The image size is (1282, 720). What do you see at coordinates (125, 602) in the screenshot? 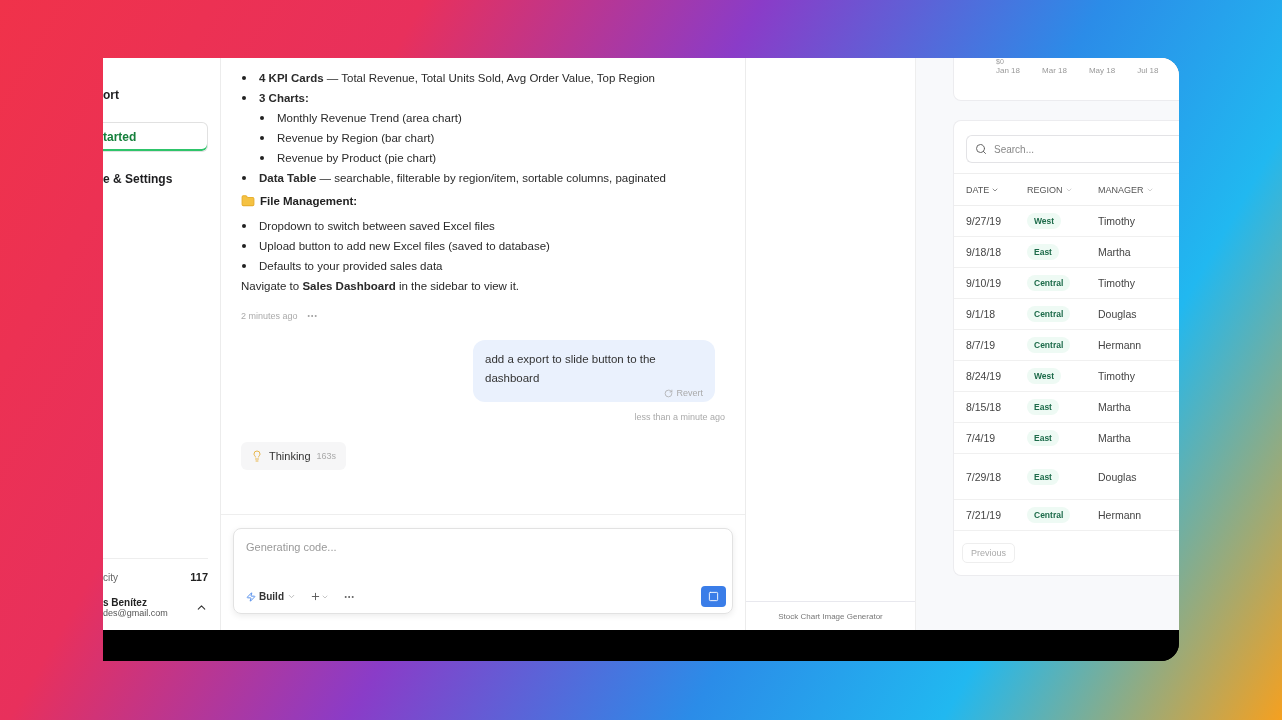
I see `user-name: s Benítez` at bounding box center [125, 602].